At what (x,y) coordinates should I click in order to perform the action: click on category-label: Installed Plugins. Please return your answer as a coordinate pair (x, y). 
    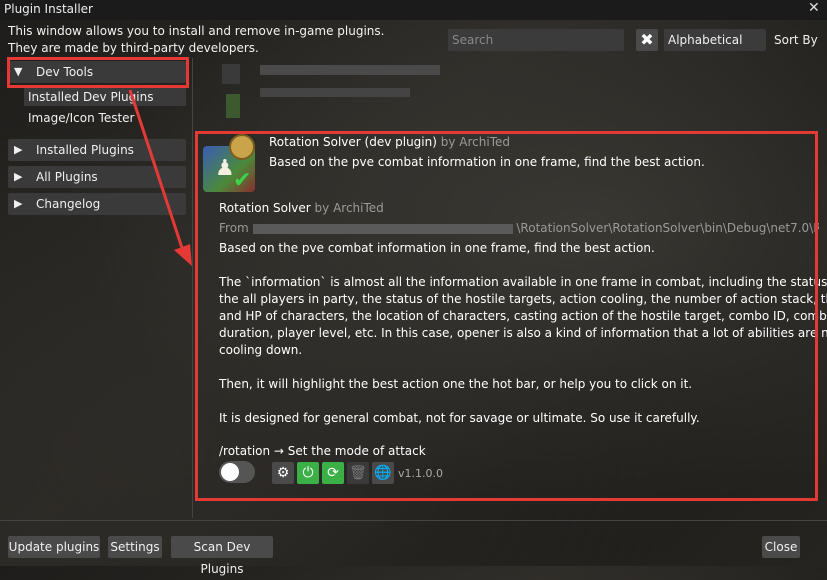
    Looking at the image, I should click on (85, 150).